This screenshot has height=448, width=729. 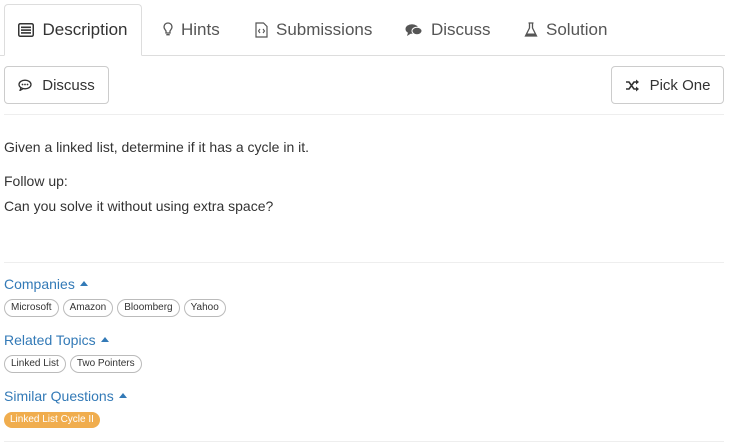 I want to click on tab-description: Description, so click(x=73, y=30).